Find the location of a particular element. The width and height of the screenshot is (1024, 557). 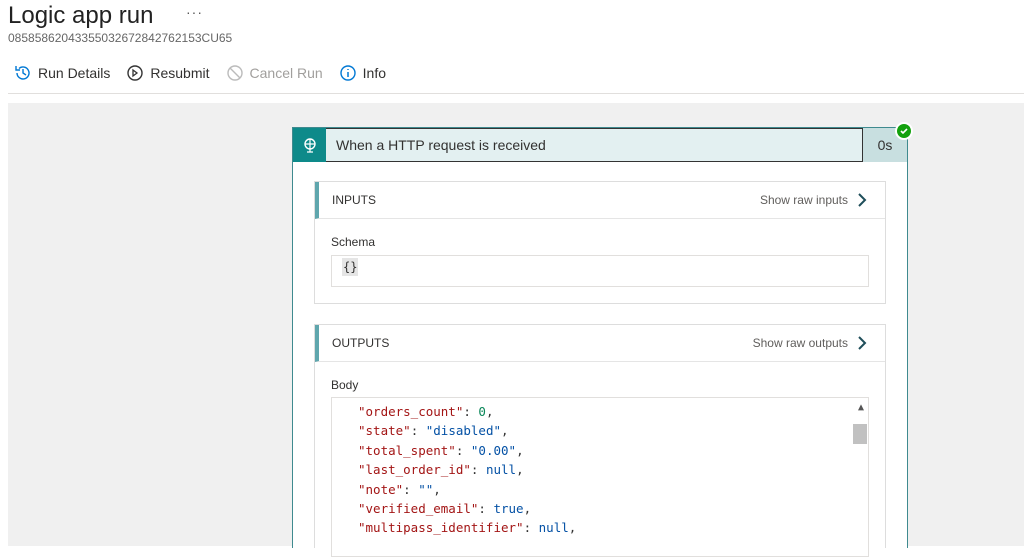

resubmit-label: Resubmit is located at coordinates (180, 73).